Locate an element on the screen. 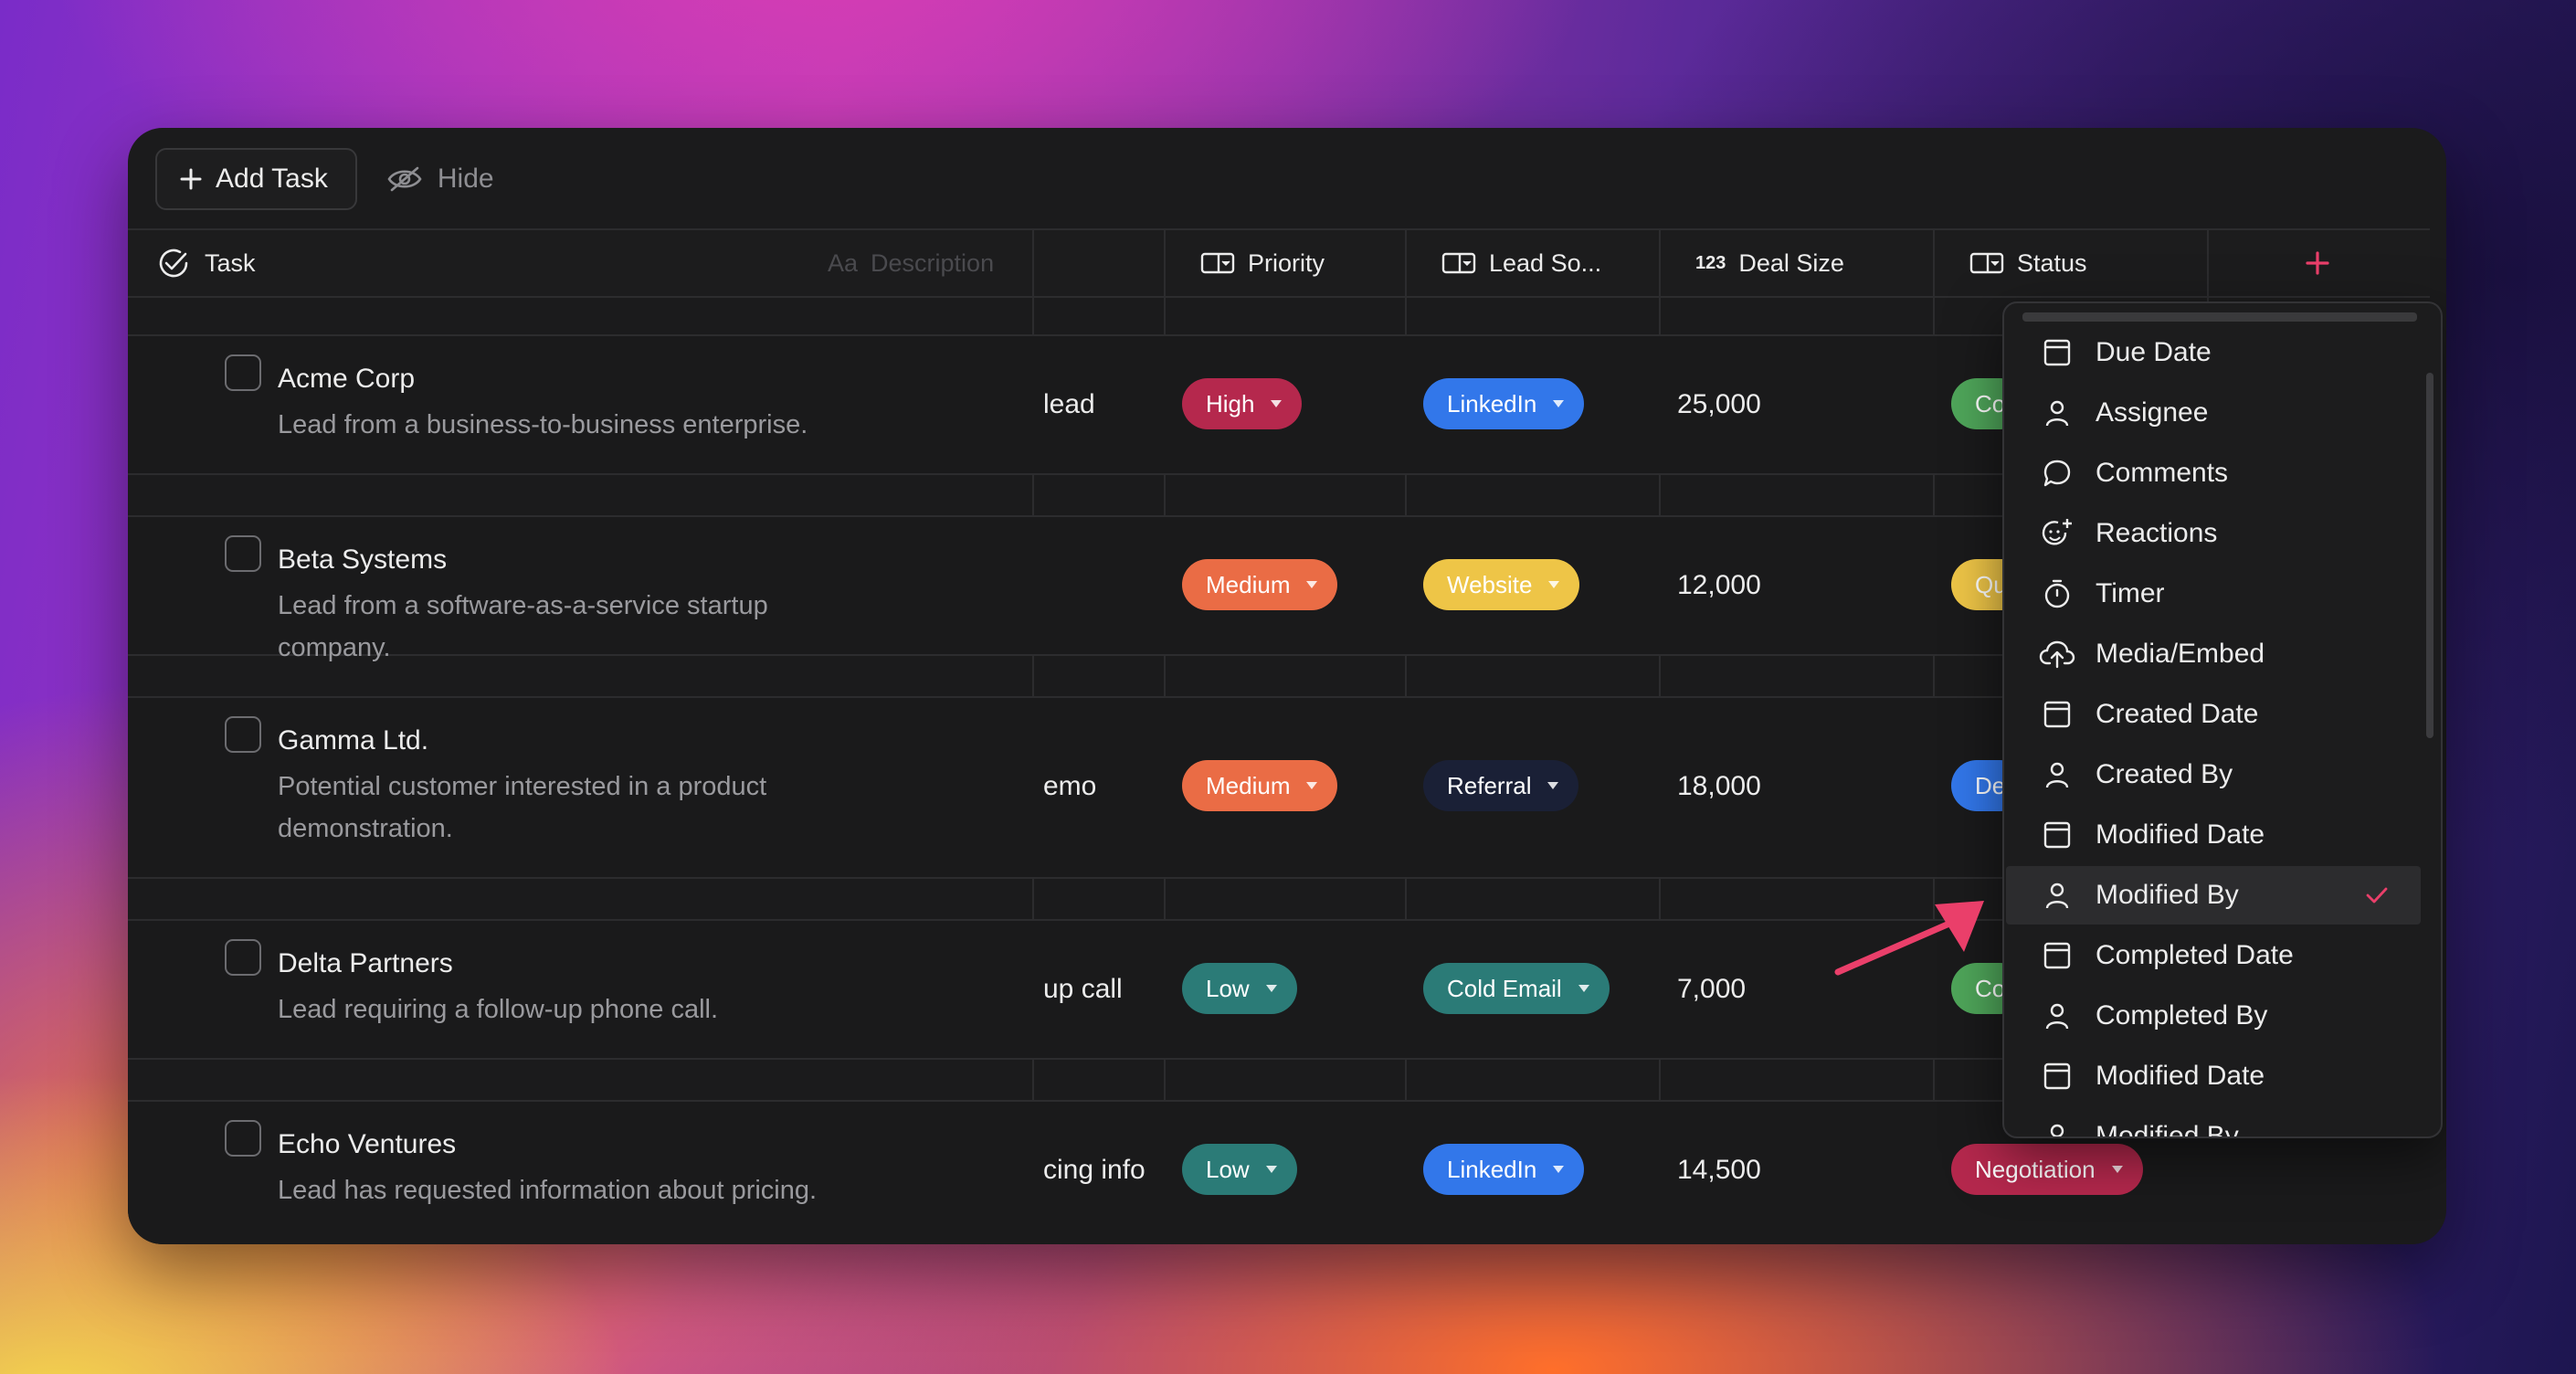 Image resolution: width=2576 pixels, height=1374 pixels. task-title: Delta Partners is located at coordinates (365, 963).